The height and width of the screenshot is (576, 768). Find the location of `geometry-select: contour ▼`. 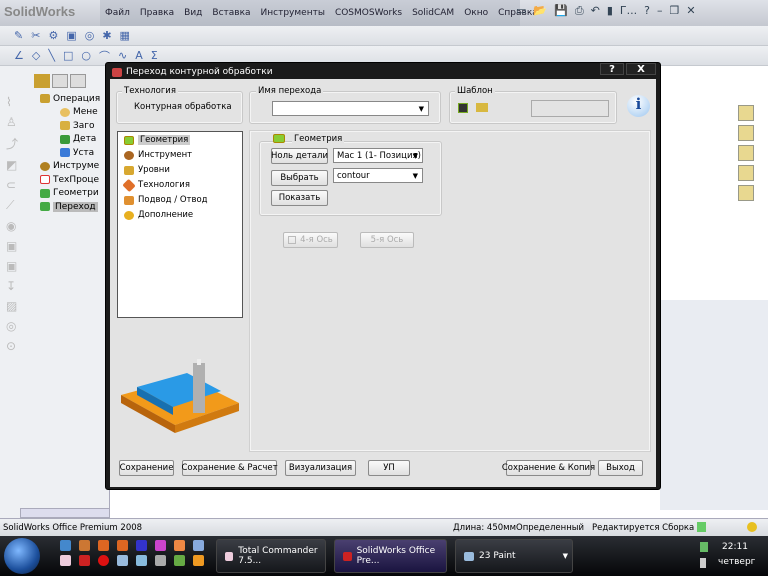

geometry-select: contour ▼ is located at coordinates (378, 175).